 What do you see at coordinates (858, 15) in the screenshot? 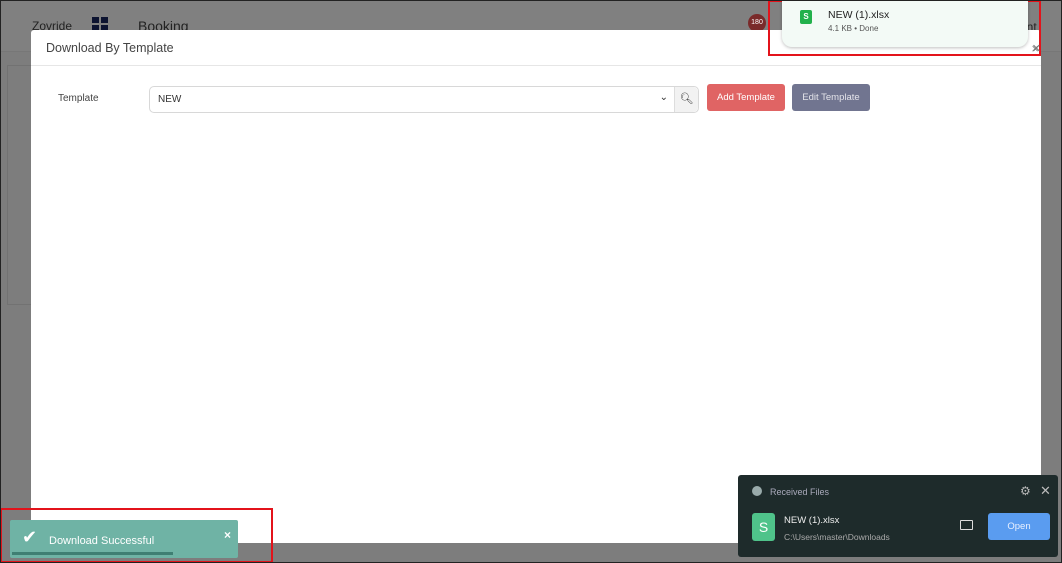
I see `download-file-name: NEW (1).xlsx` at bounding box center [858, 15].